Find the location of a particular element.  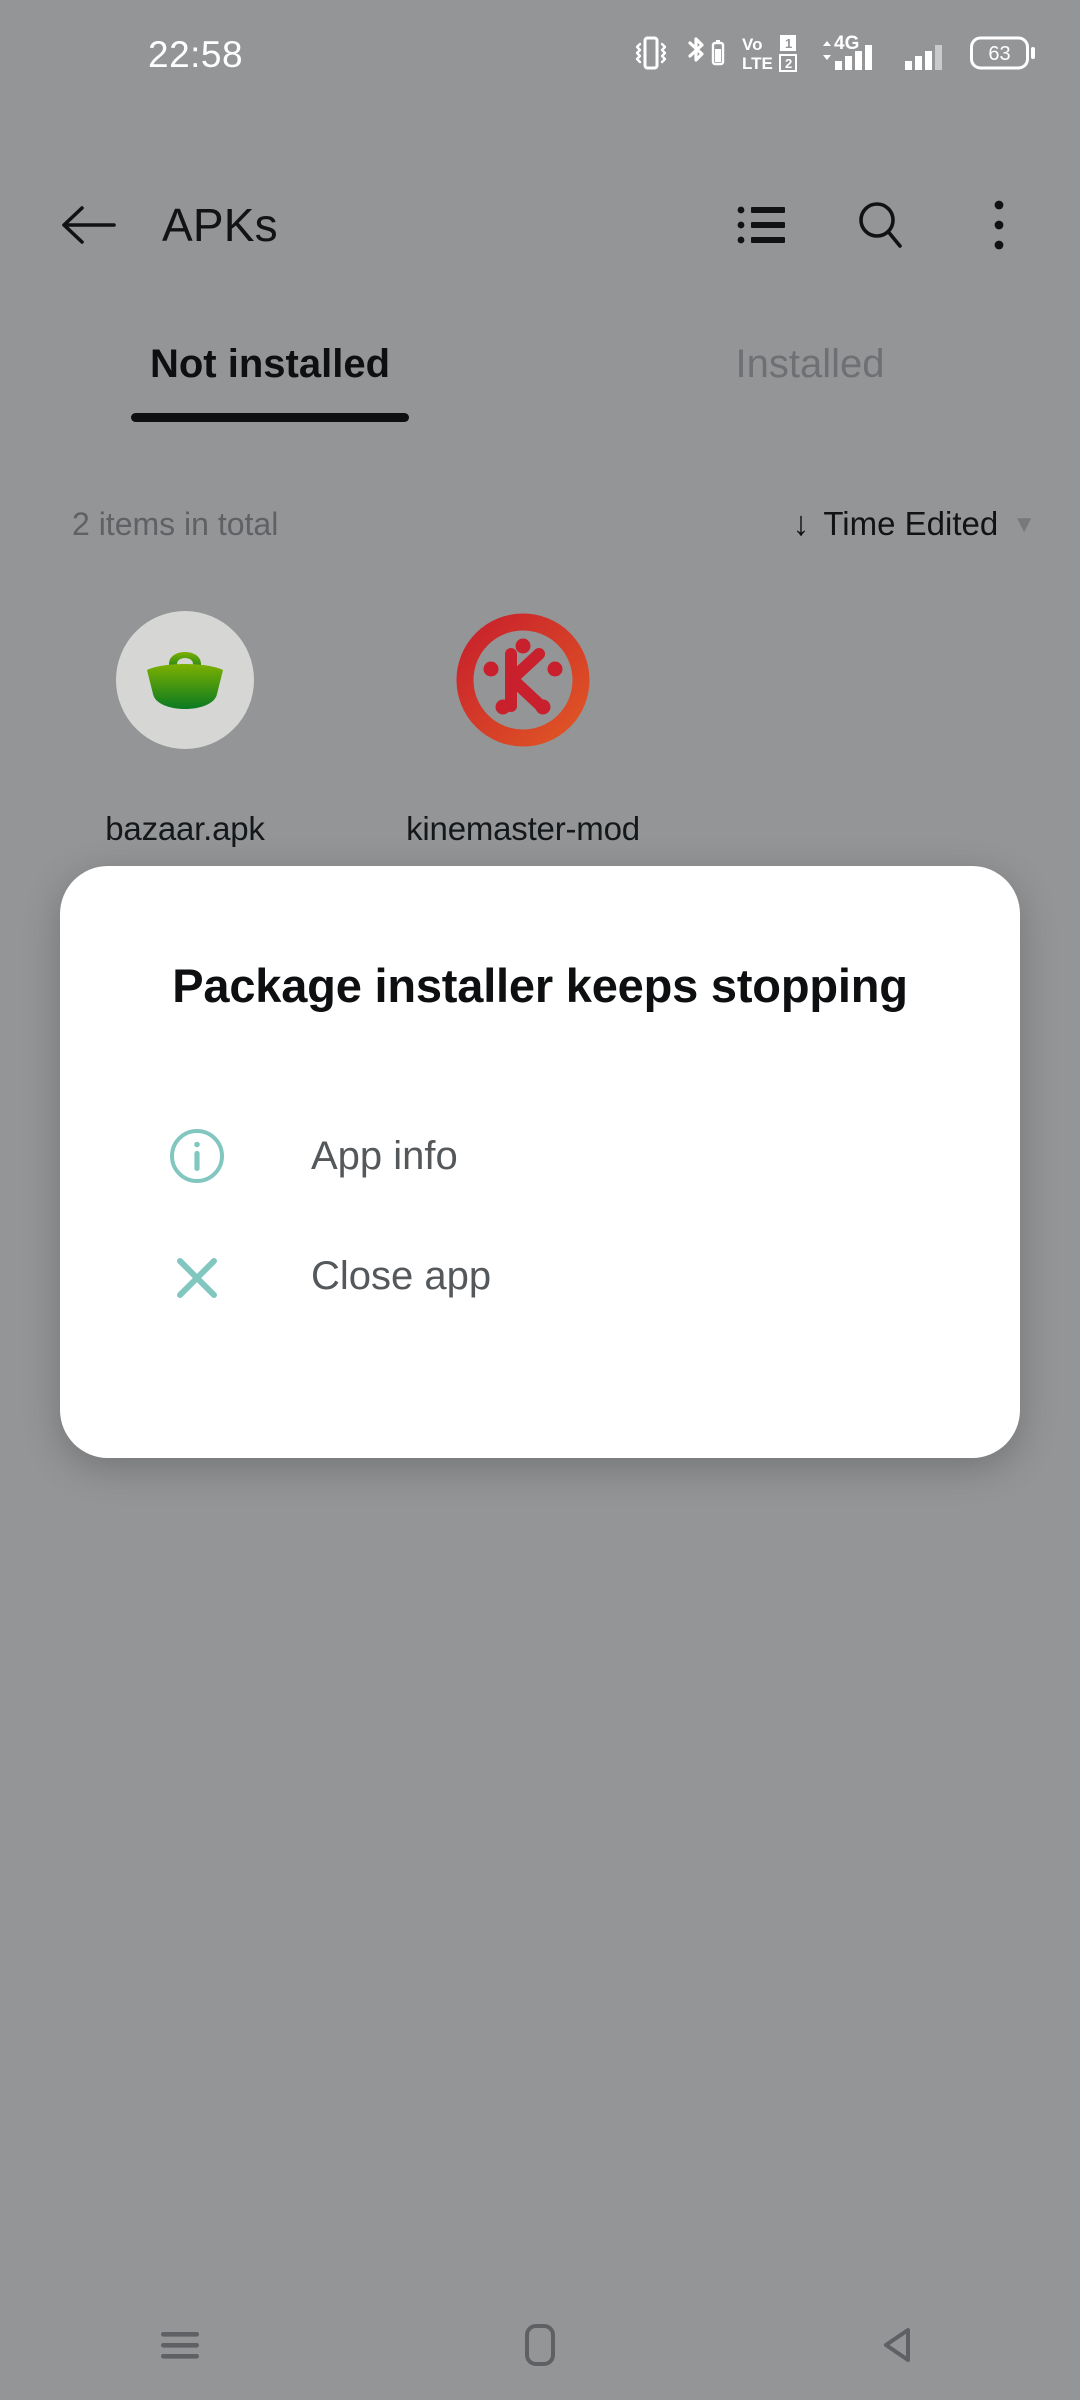

close-app-label: Close app is located at coordinates (401, 1275).